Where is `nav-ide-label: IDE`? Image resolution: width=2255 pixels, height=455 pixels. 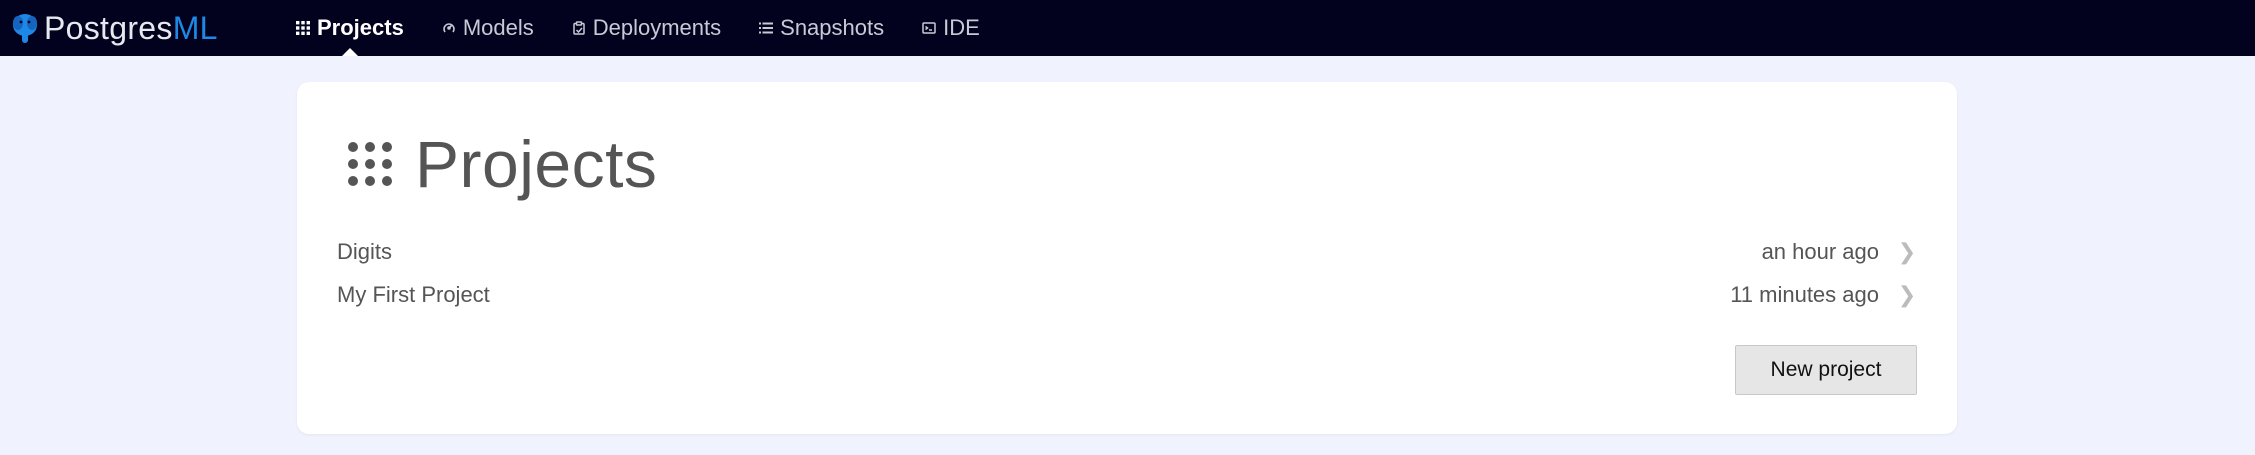
nav-ide-label: IDE is located at coordinates (961, 27).